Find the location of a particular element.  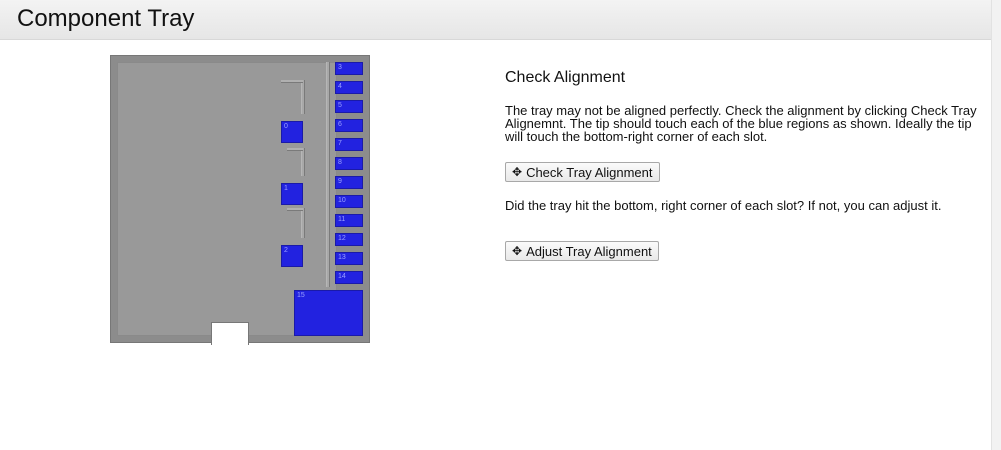

tray-slot: 12 is located at coordinates (349, 239).